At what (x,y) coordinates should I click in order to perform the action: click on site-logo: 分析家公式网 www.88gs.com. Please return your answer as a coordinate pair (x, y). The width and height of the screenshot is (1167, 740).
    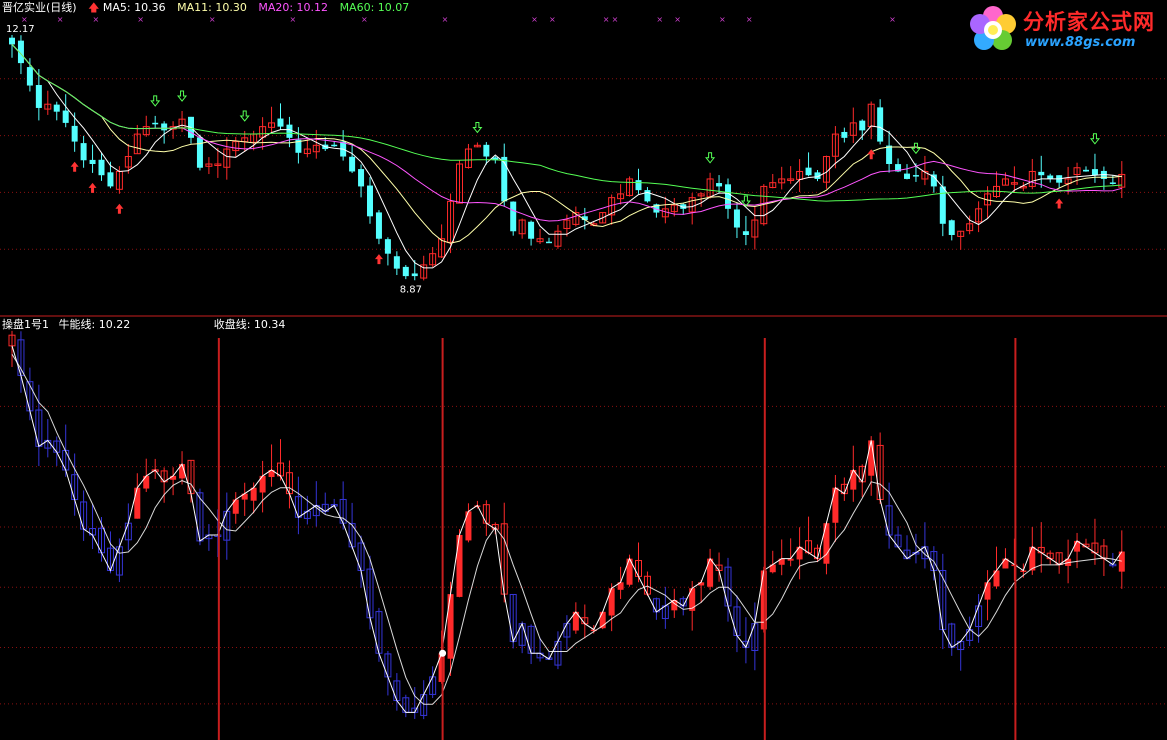
    Looking at the image, I should click on (1064, 29).